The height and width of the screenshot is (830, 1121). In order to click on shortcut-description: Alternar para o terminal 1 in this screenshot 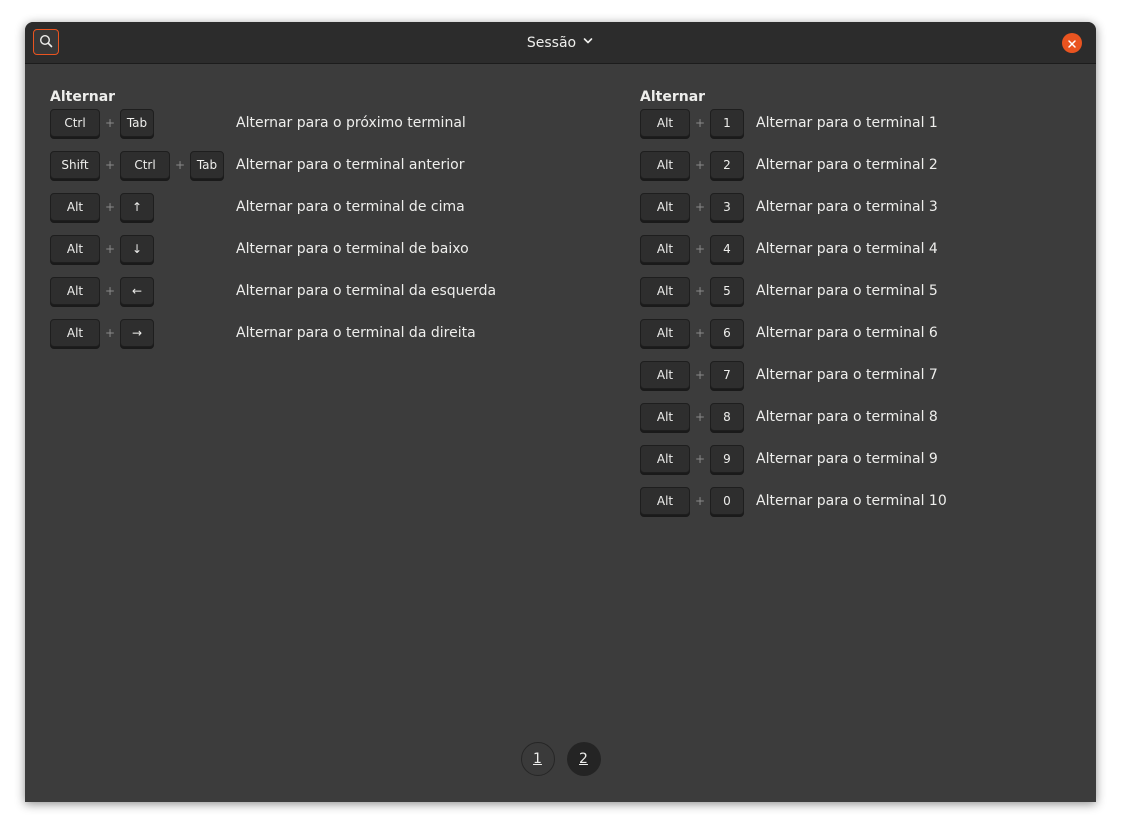, I will do `click(847, 123)`.